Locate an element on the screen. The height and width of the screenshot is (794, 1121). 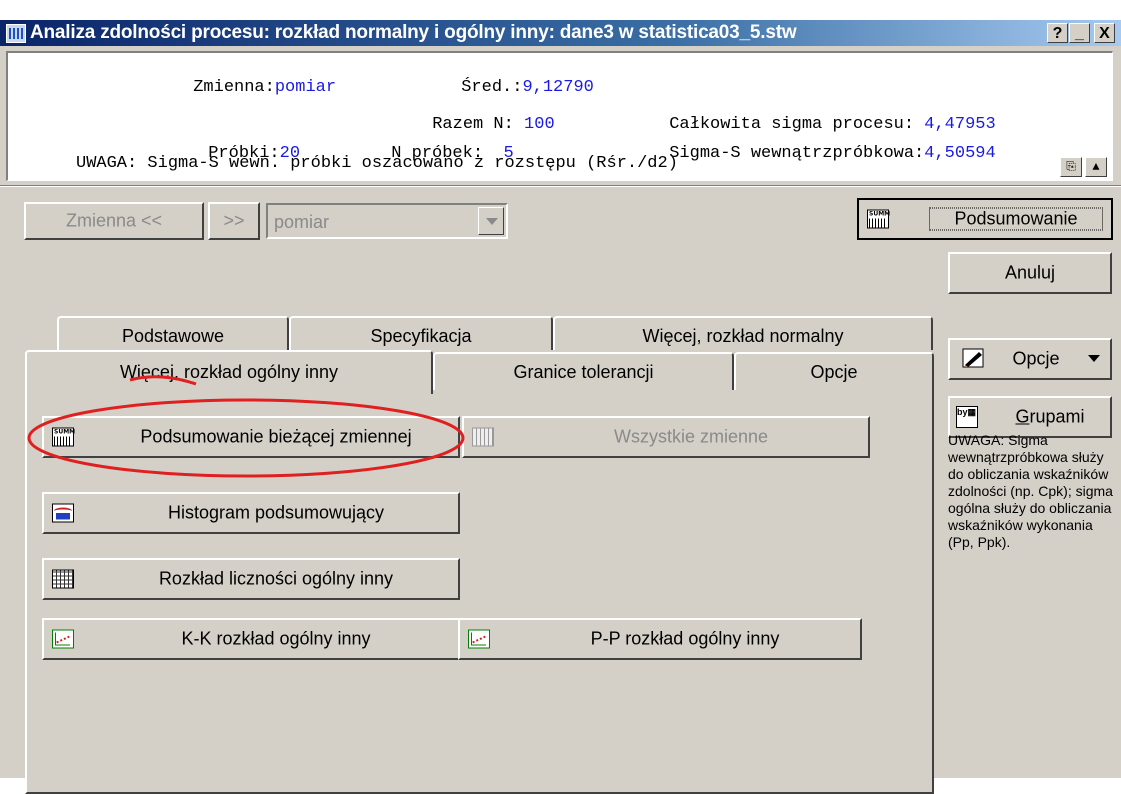
separator is located at coordinates (560, 186).